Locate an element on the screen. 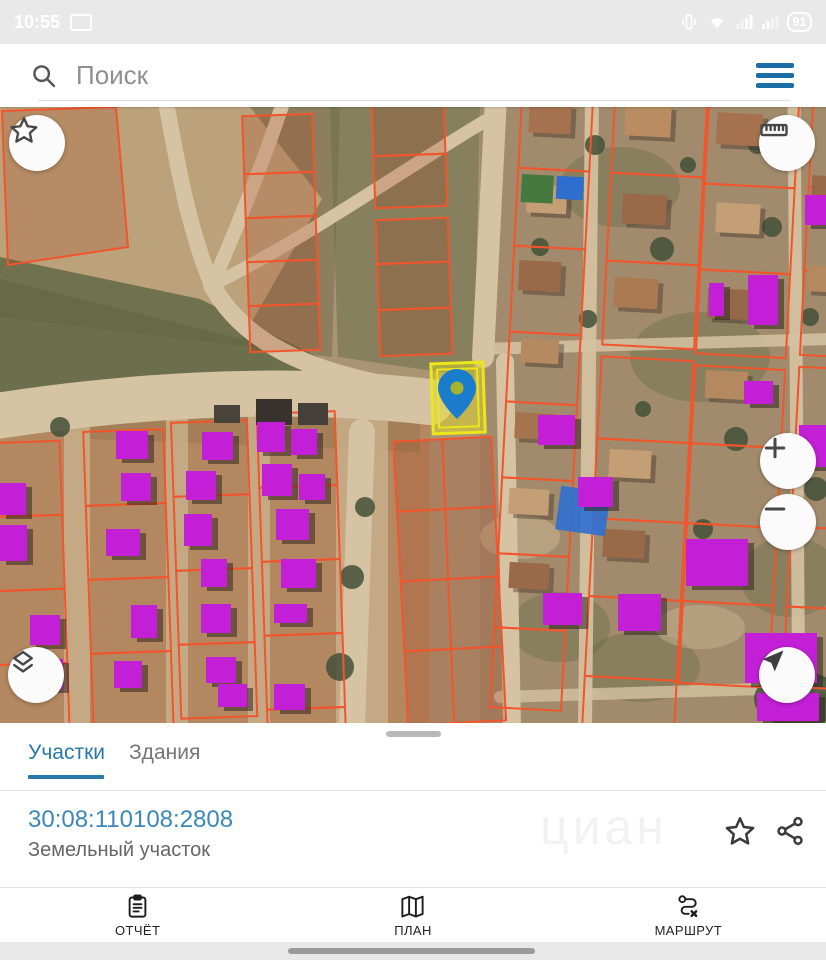 Image resolution: width=826 pixels, height=960 pixels. nav-plan-label: ПЛАН is located at coordinates (413, 930).